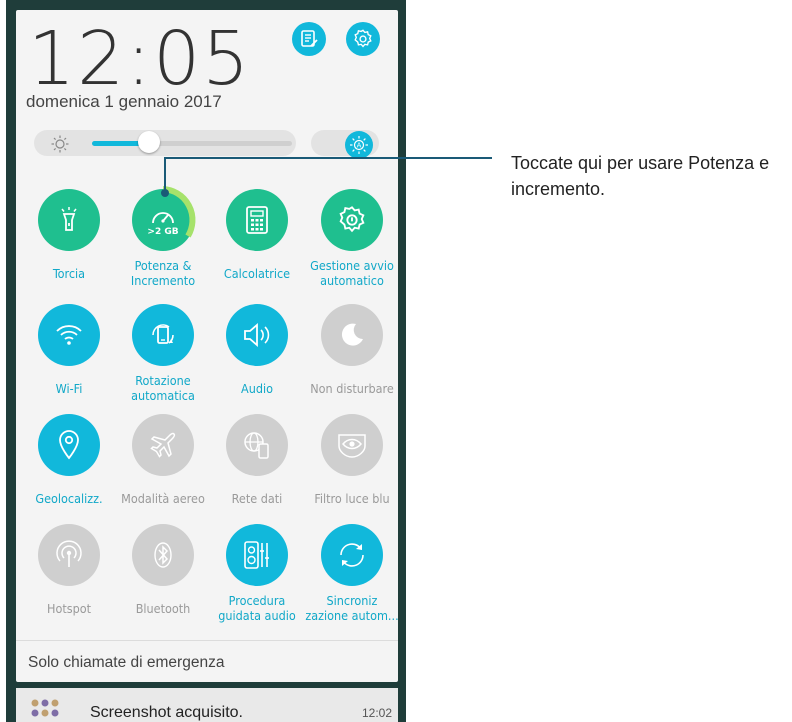 The height and width of the screenshot is (722, 792). What do you see at coordinates (165, 193) in the screenshot?
I see `callout-dot` at bounding box center [165, 193].